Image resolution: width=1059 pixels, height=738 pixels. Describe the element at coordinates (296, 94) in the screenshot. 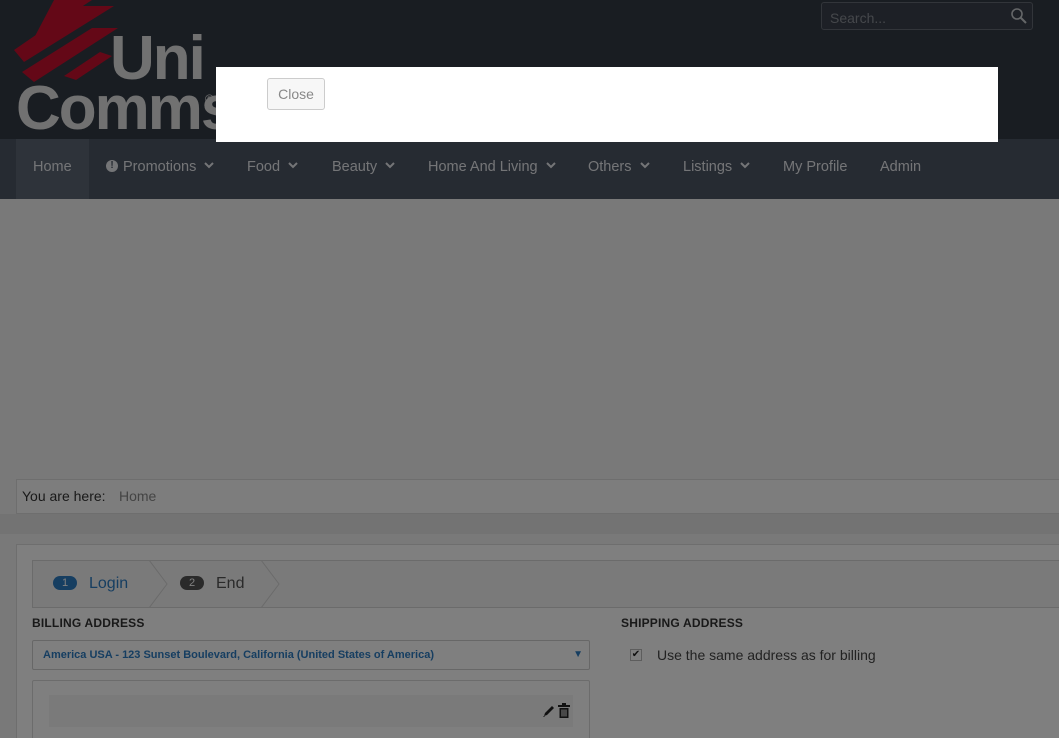

I see `close-button: Close` at that location.